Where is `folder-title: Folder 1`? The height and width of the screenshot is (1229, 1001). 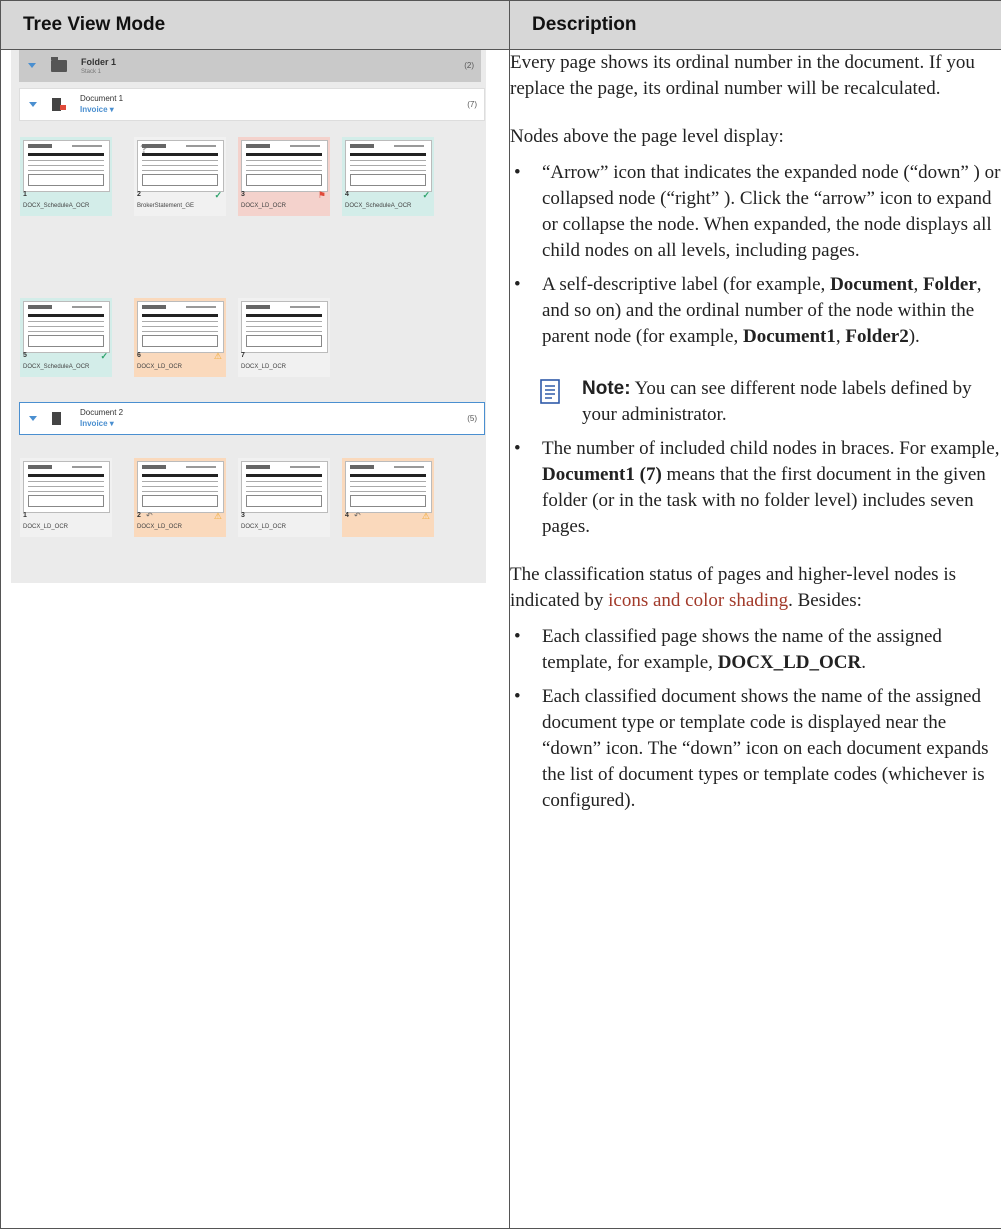 folder-title: Folder 1 is located at coordinates (98, 62).